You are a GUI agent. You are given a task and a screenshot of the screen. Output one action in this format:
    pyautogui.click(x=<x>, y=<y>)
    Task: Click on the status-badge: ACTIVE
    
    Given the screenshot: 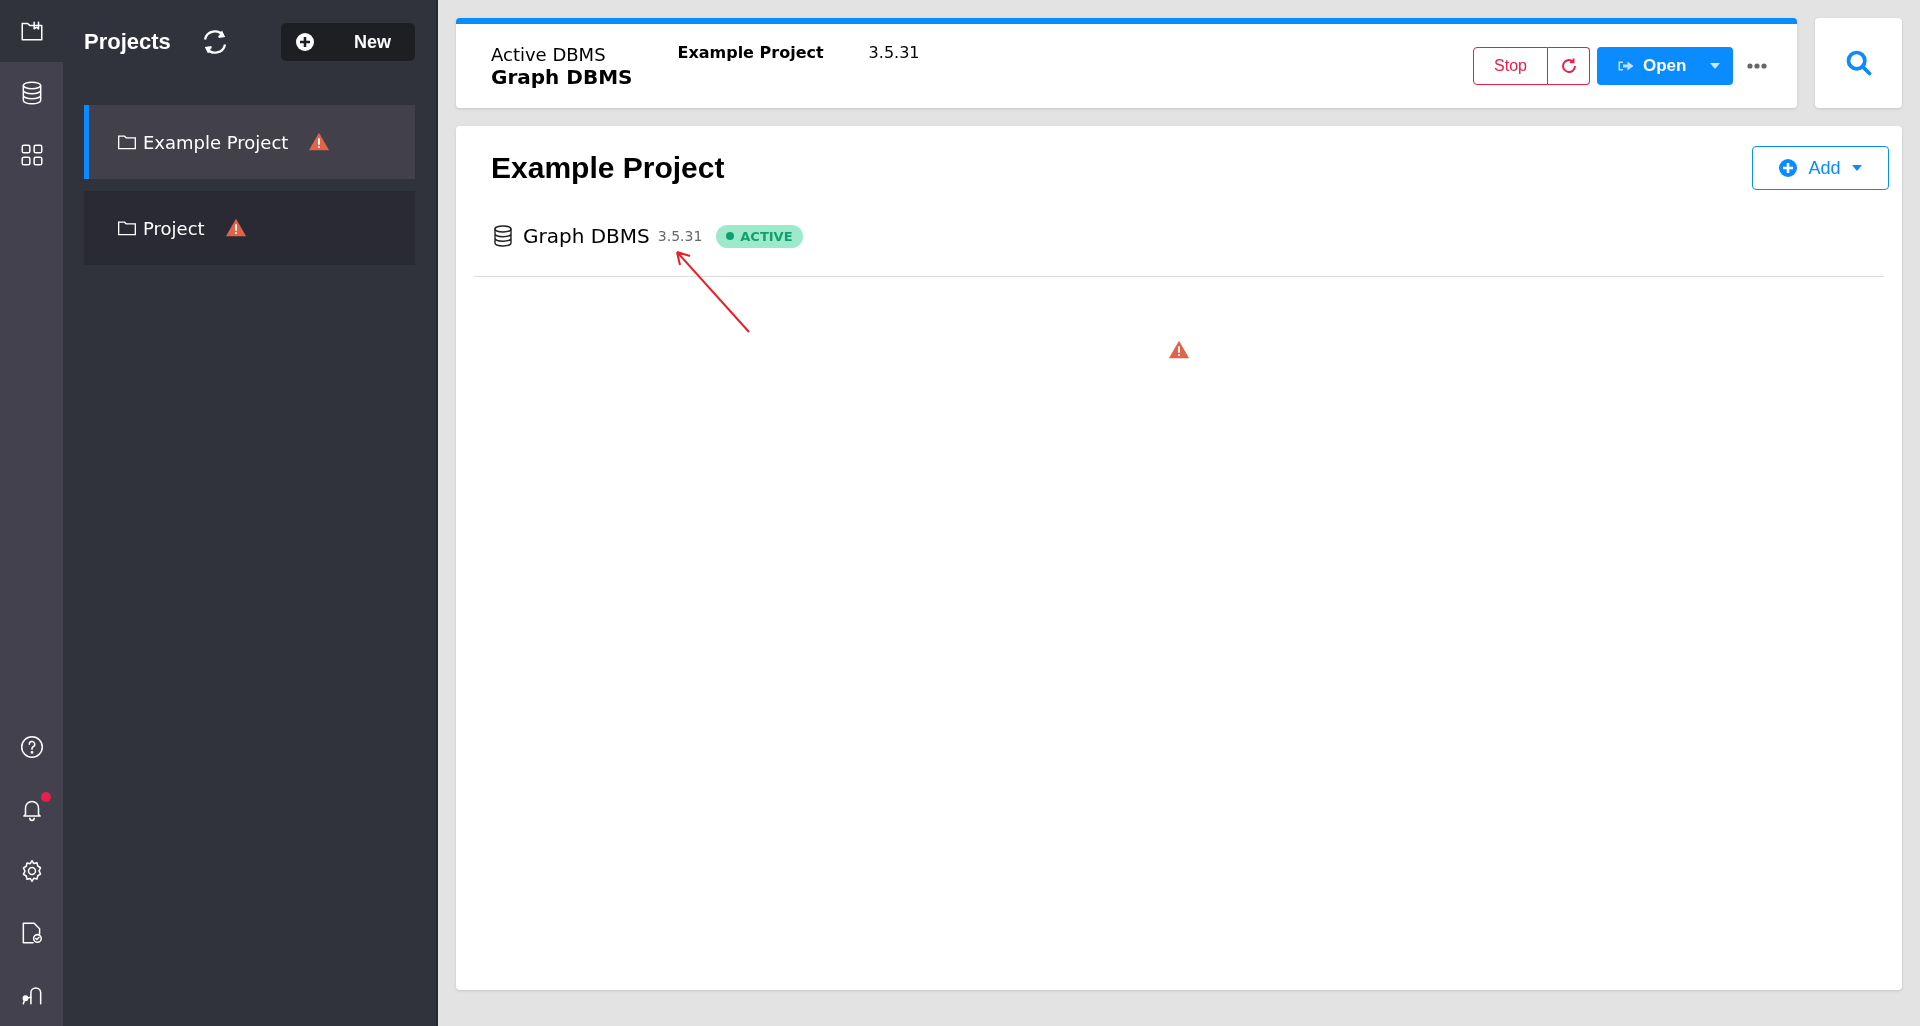 What is the action you would take?
    pyautogui.click(x=759, y=236)
    